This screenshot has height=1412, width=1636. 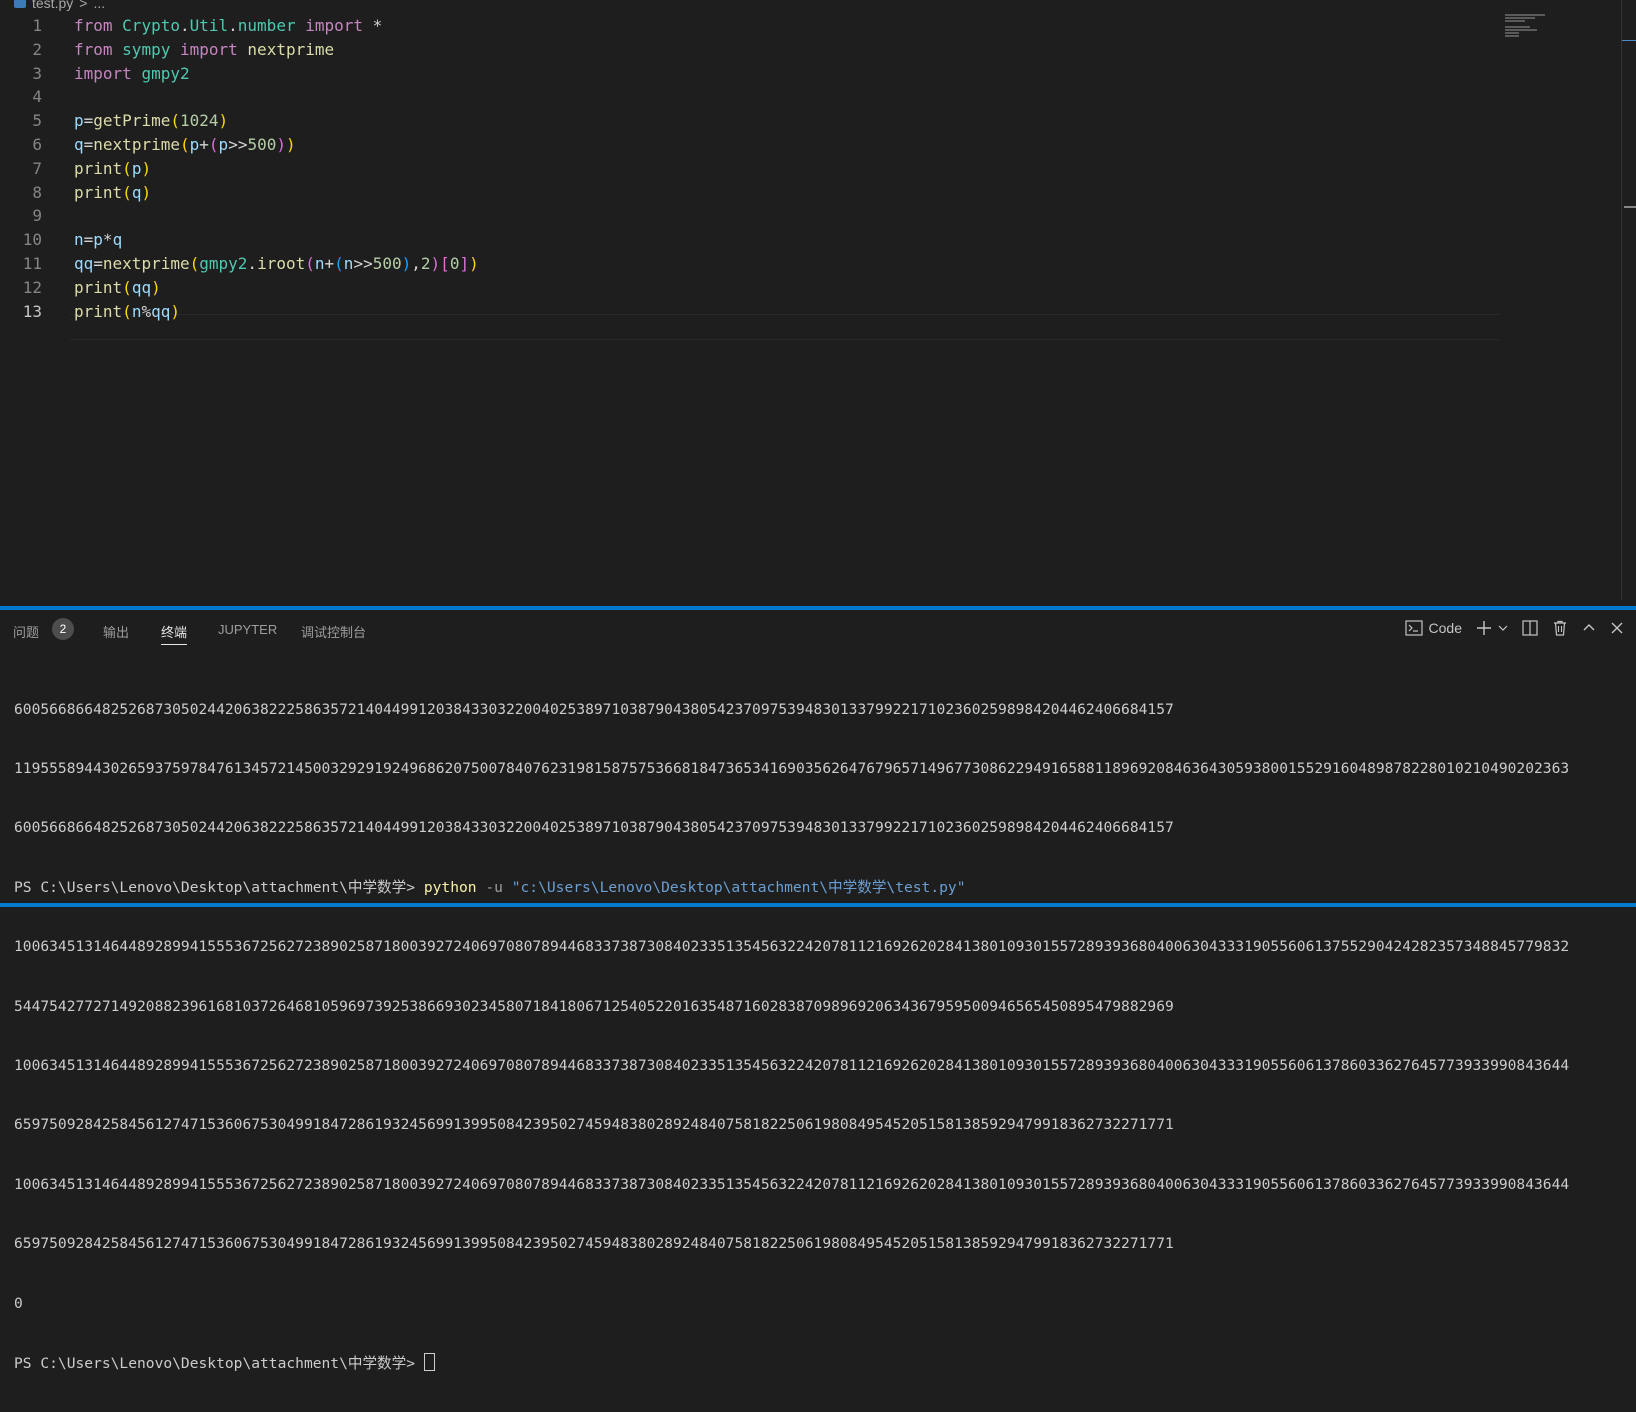 I want to click on code-line: 3 import gmpy2, so click(x=750, y=74).